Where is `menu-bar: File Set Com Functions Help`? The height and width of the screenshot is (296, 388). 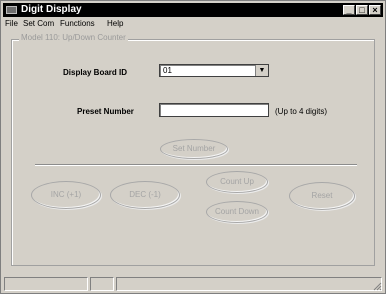
menu-bar: File Set Com Functions Help is located at coordinates (193, 24).